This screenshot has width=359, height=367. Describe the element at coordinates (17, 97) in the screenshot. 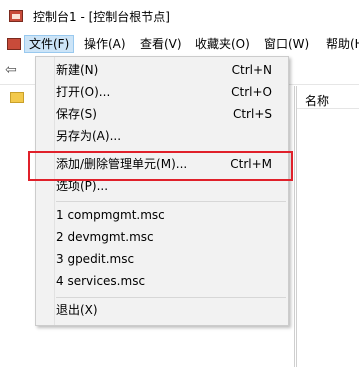

I see `folder-icon` at that location.